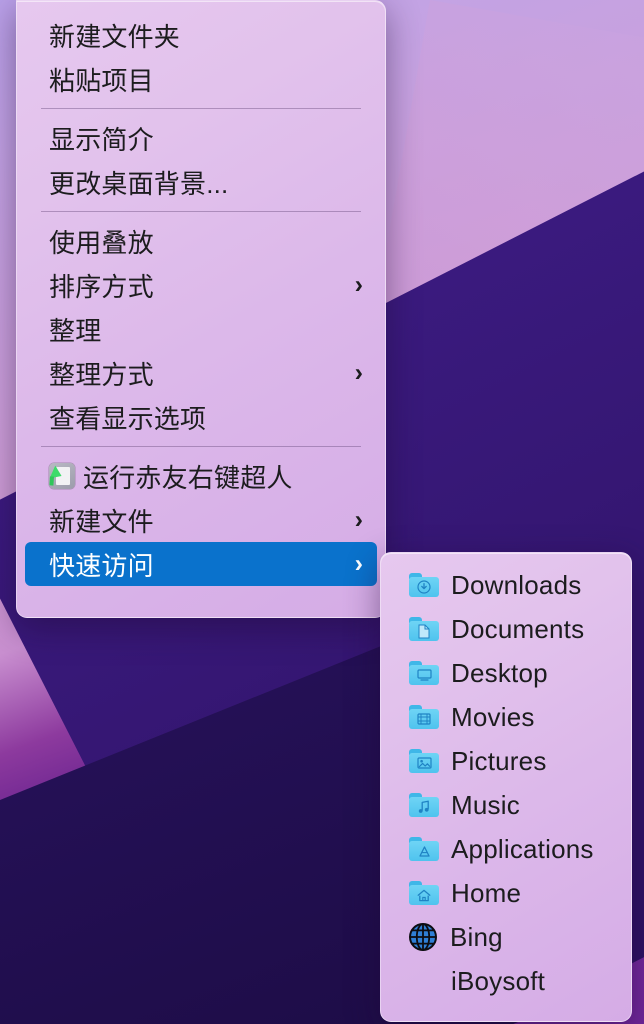 This screenshot has height=1024, width=644. I want to click on menu-item-plain: 查看显示选项, so click(201, 417).